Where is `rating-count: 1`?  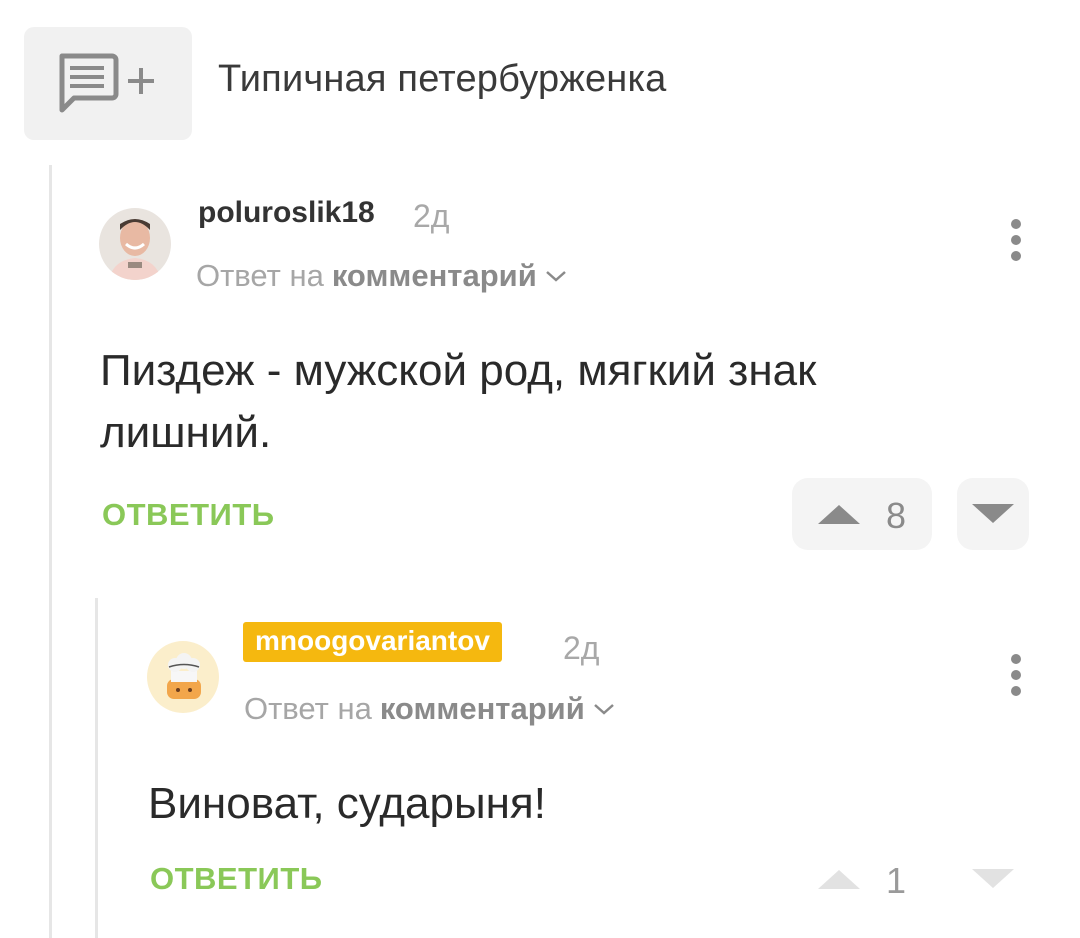 rating-count: 1 is located at coordinates (896, 880).